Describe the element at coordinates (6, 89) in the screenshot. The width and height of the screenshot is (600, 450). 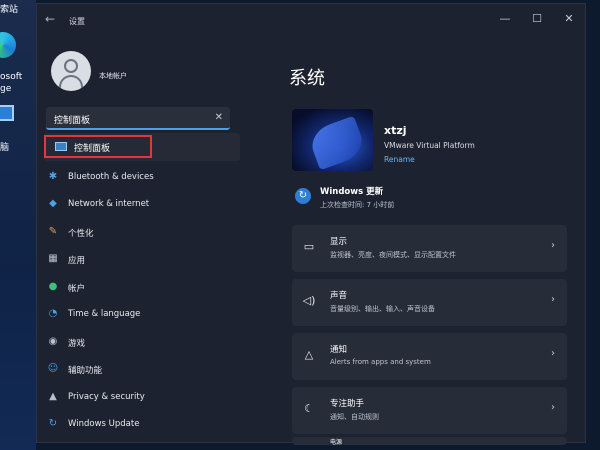
I see `desktop-label: ge` at that location.